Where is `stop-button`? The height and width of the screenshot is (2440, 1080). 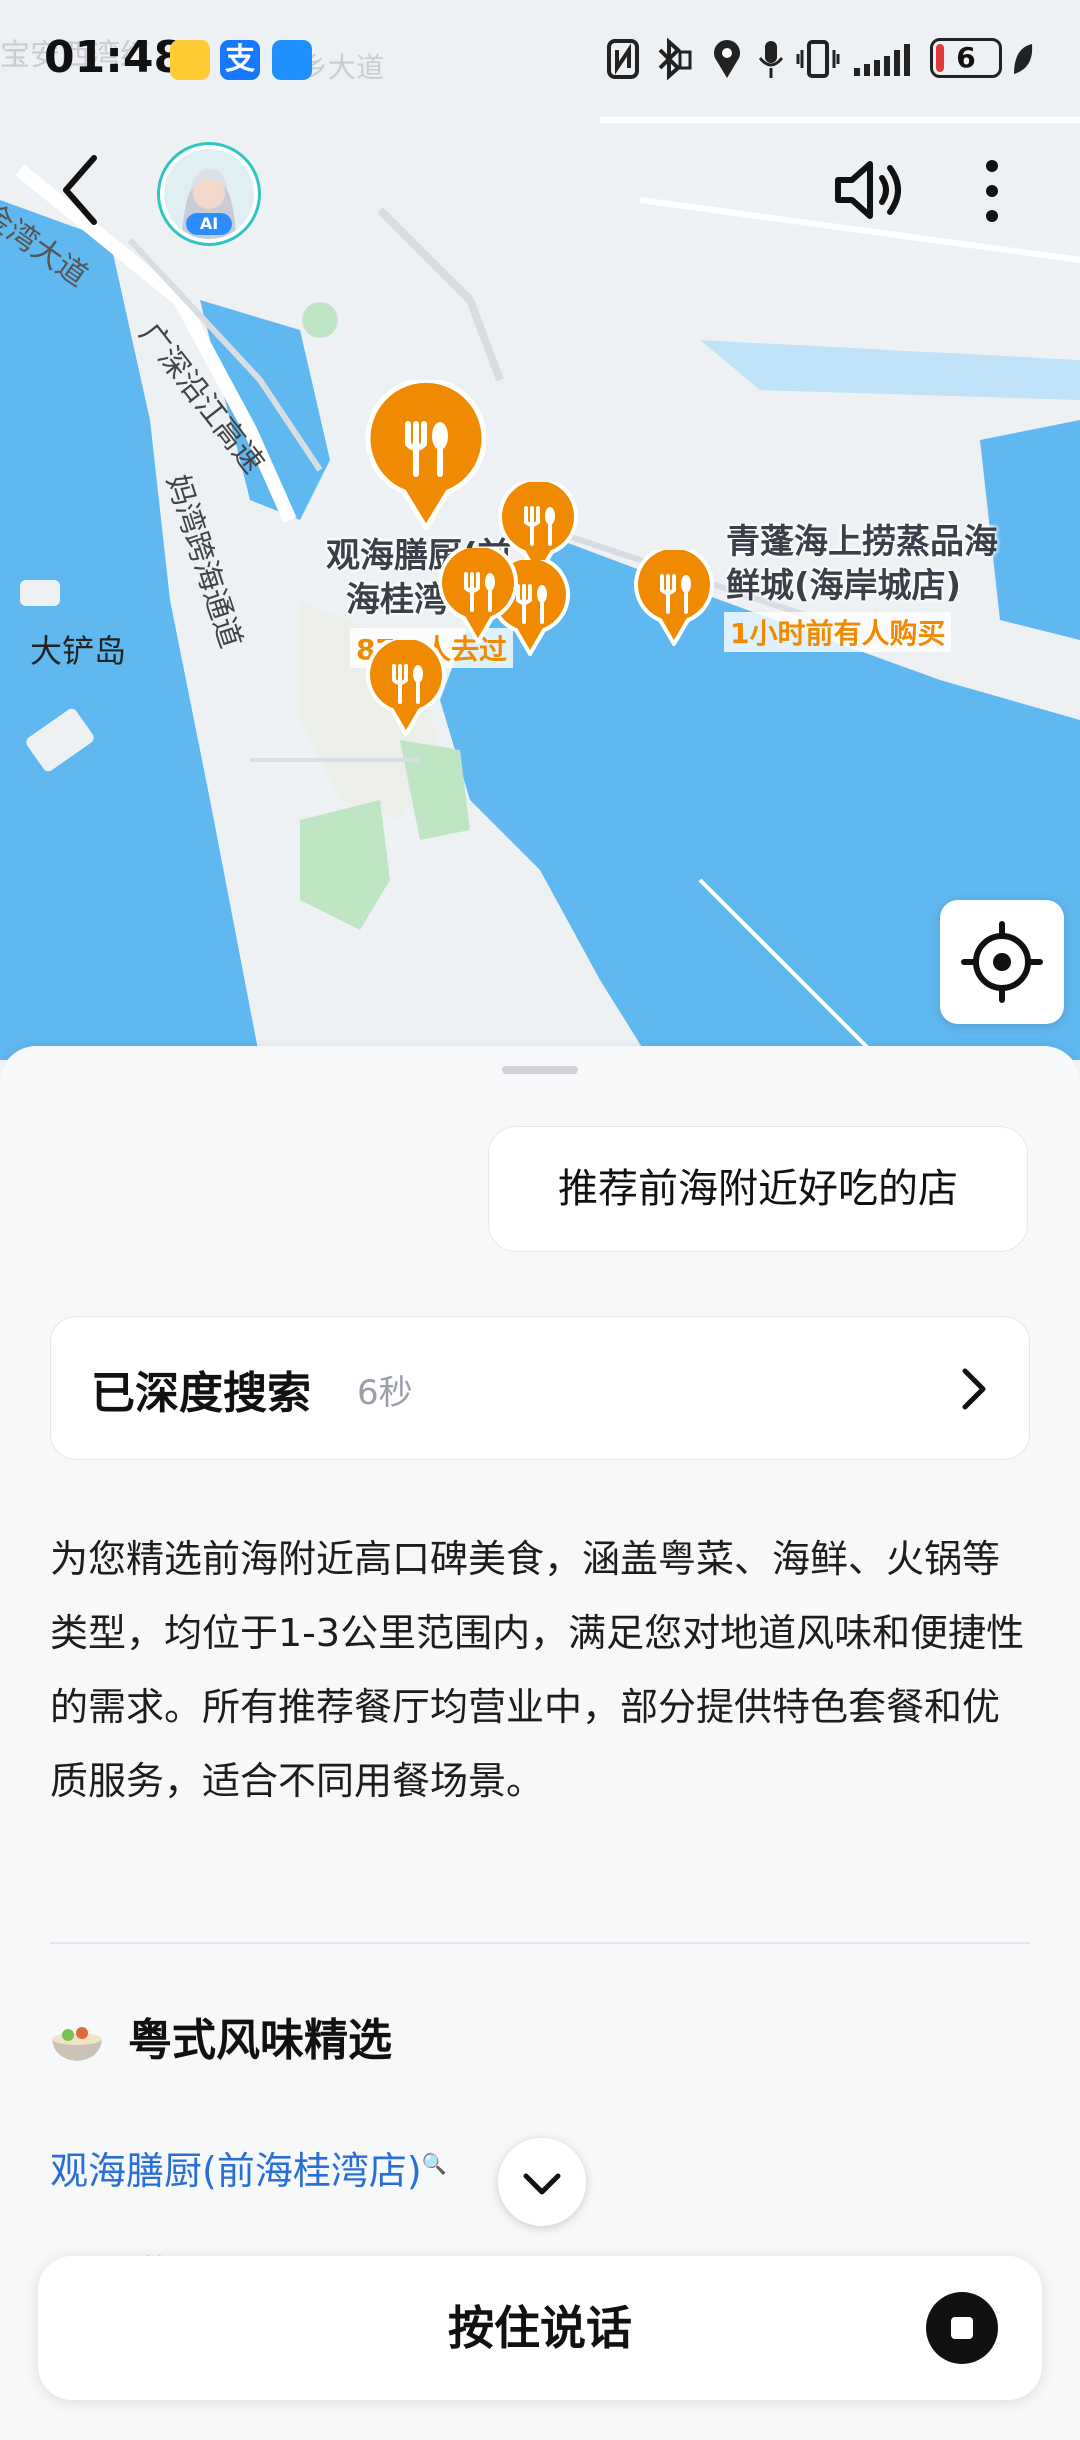
stop-button is located at coordinates (962, 2328).